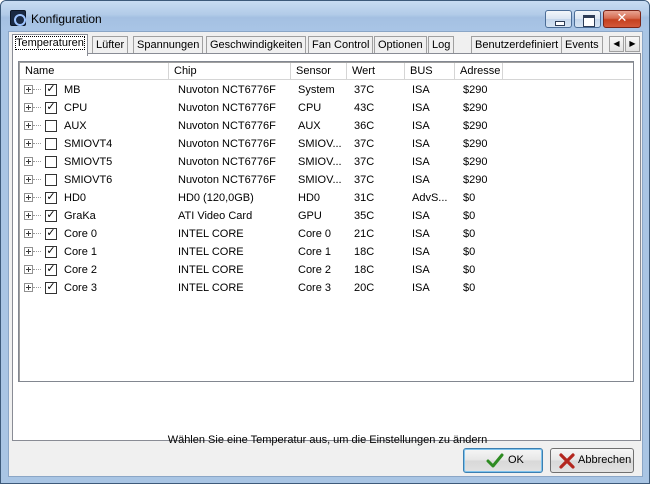 This screenshot has width=650, height=484. I want to click on table-row: ✓ MB Nuvoton NCT6776F System 37C ISA $290, so click(326, 90).